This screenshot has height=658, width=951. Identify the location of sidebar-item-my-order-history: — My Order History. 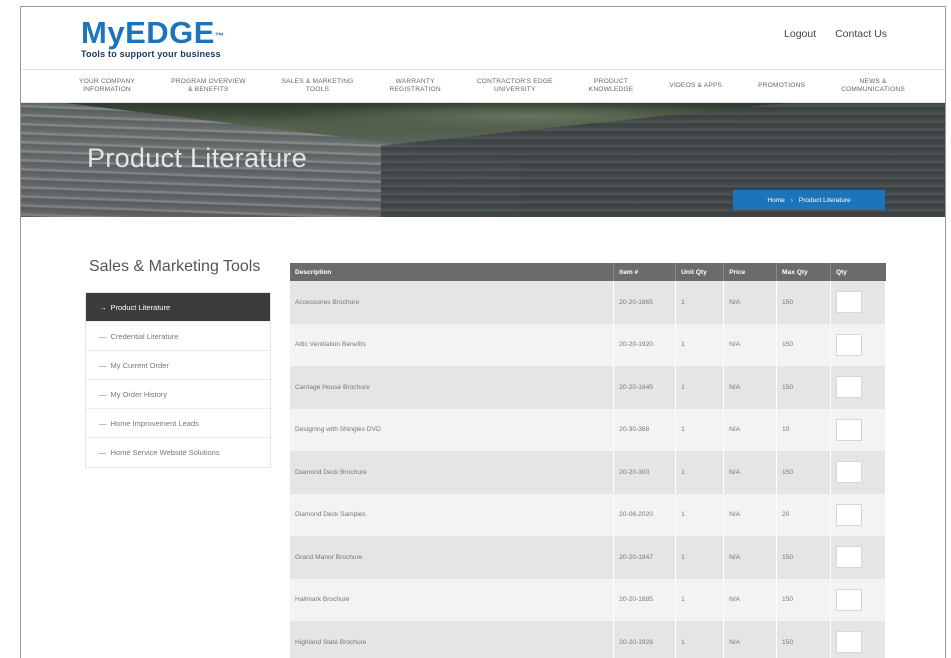
(178, 394).